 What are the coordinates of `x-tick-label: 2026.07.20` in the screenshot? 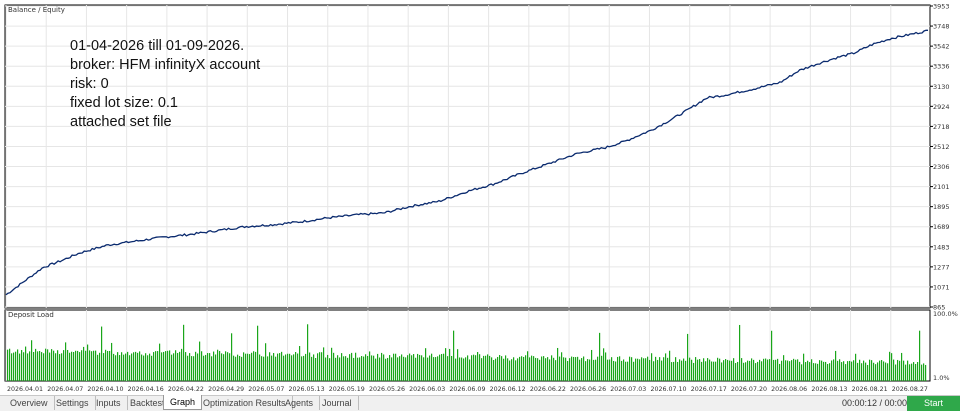 It's located at (749, 389).